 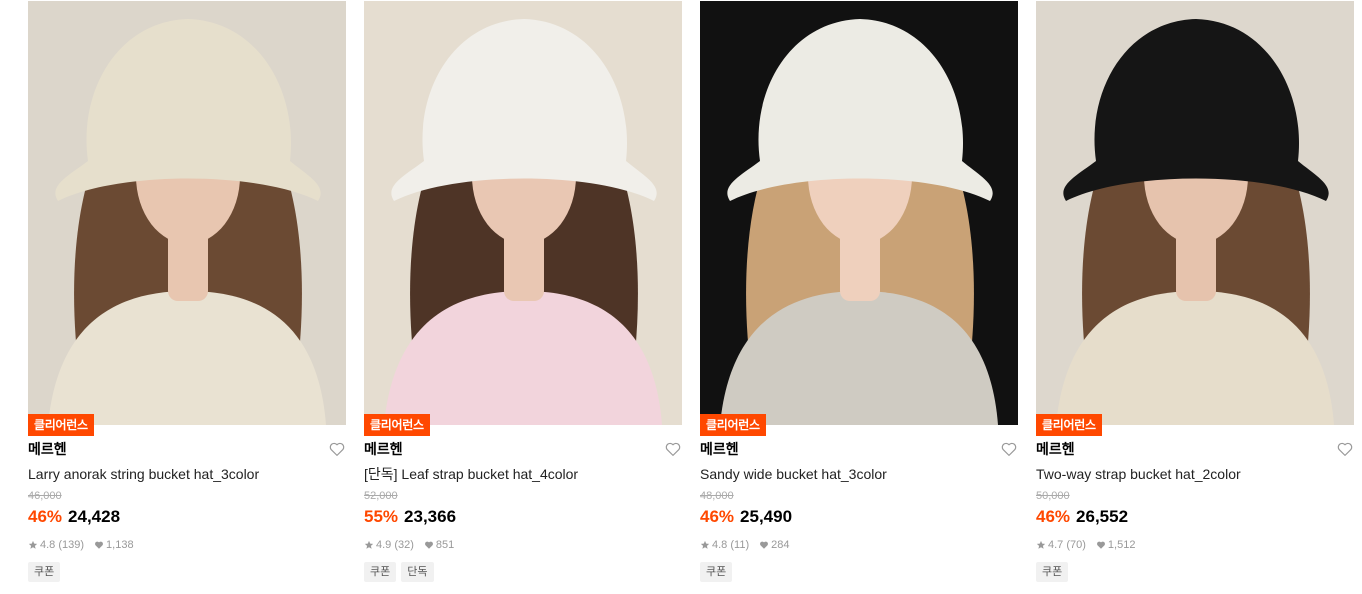 I want to click on product-name: Larry anorak string bucket hat_3color, so click(x=143, y=474).